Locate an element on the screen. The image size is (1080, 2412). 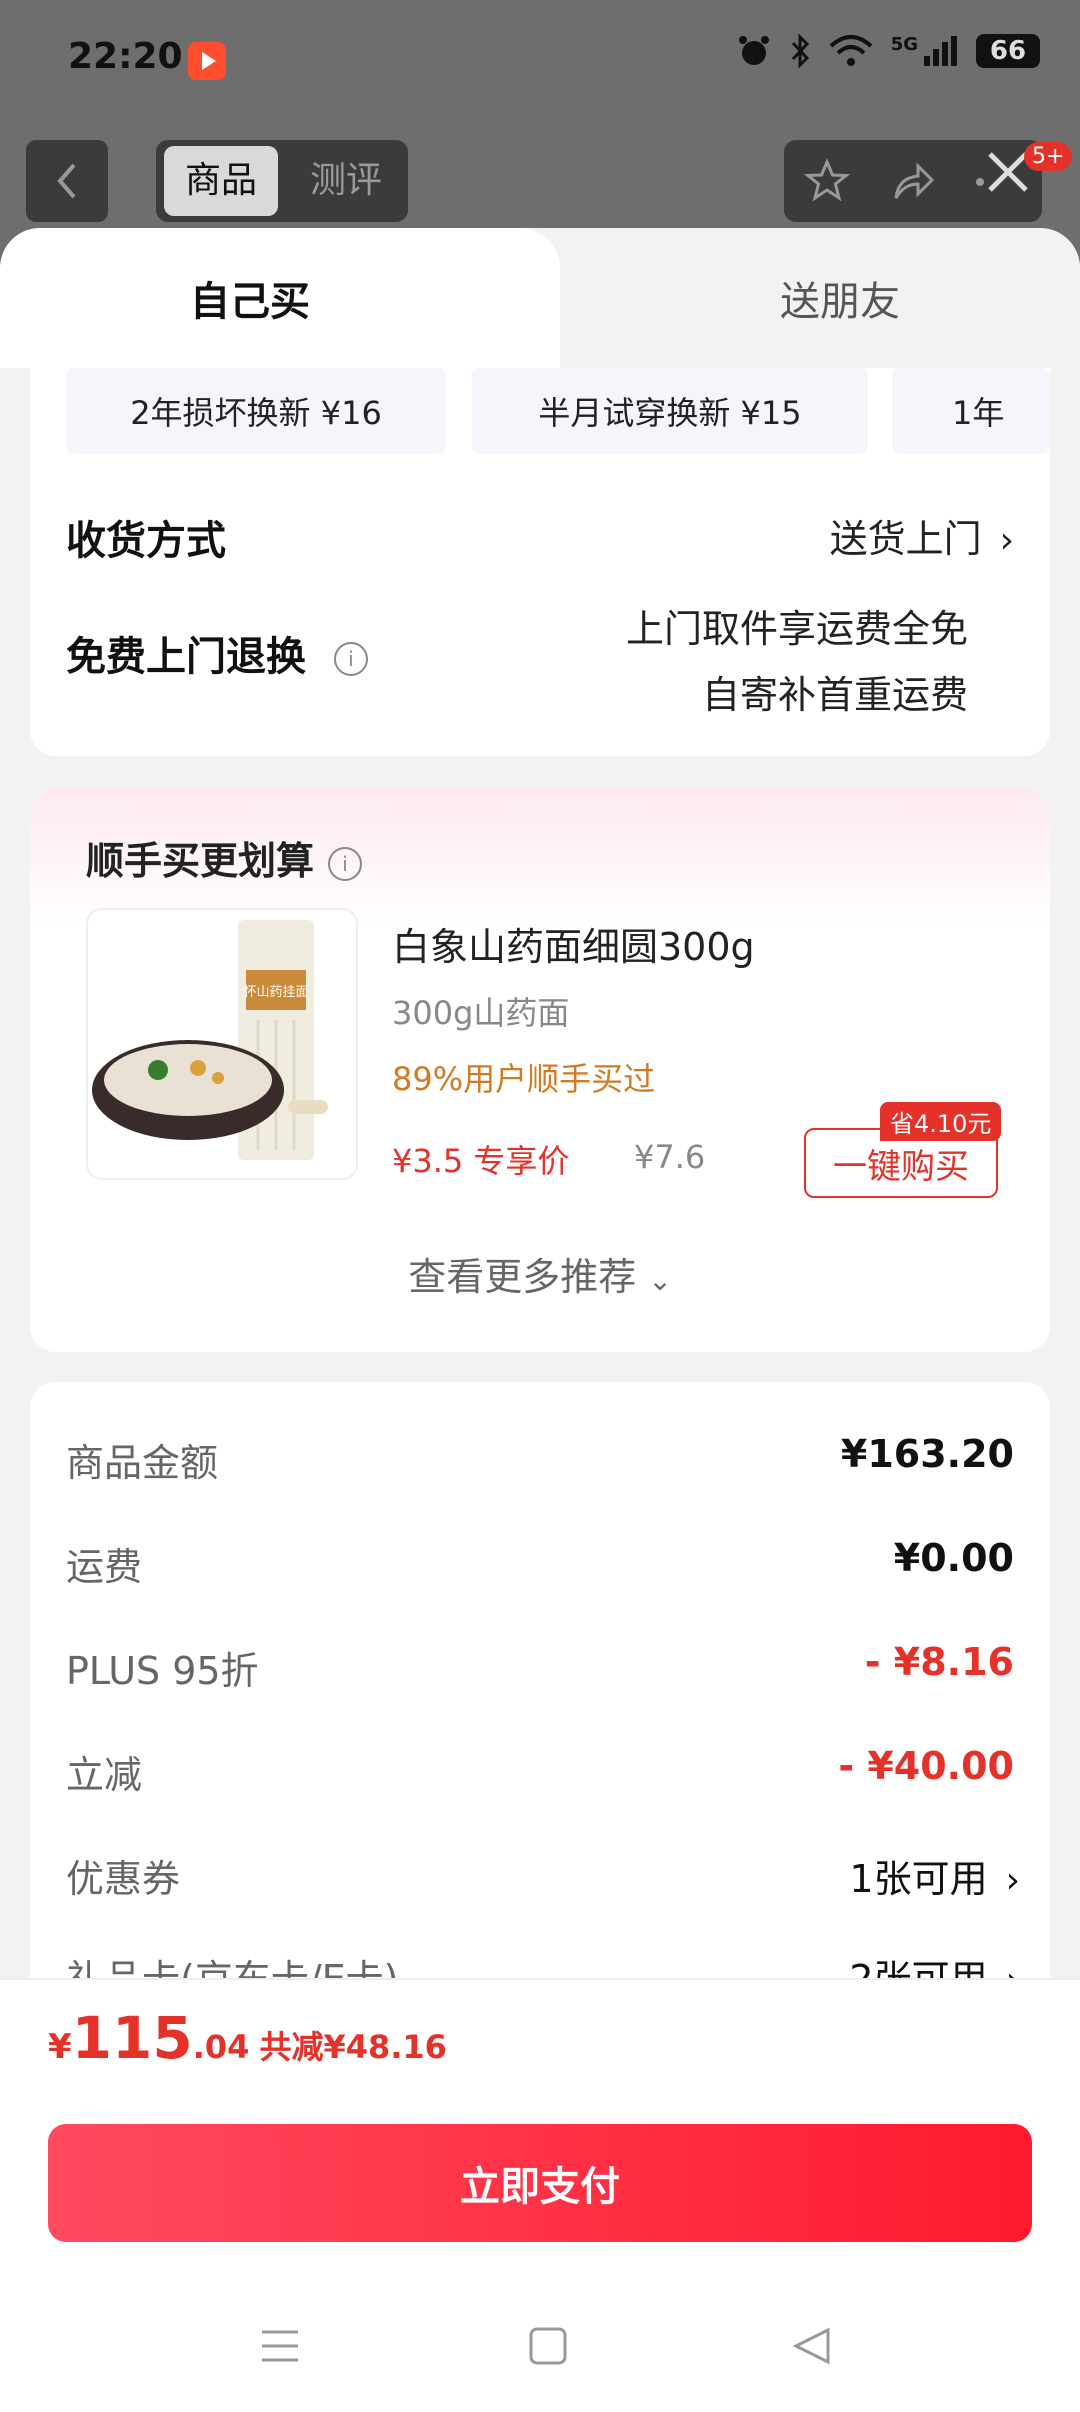
package-label: 怀山药挂面 is located at coordinates (275, 992).